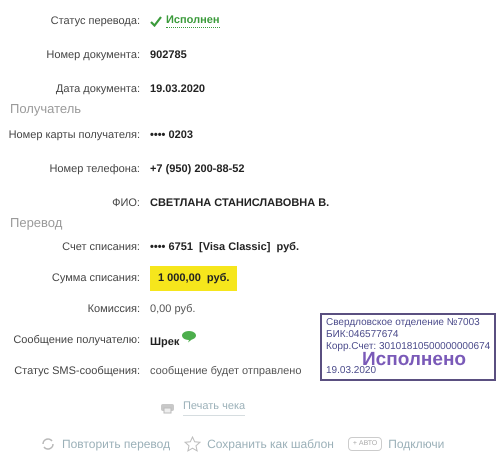  I want to click on field-label: Счет списания:, so click(101, 248).